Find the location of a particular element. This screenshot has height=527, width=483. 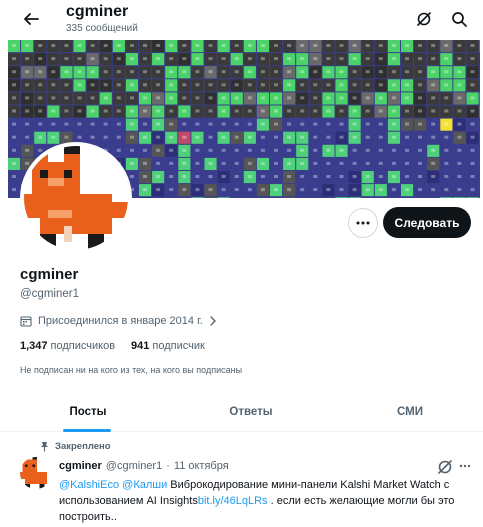

more-options-button is located at coordinates (363, 223).